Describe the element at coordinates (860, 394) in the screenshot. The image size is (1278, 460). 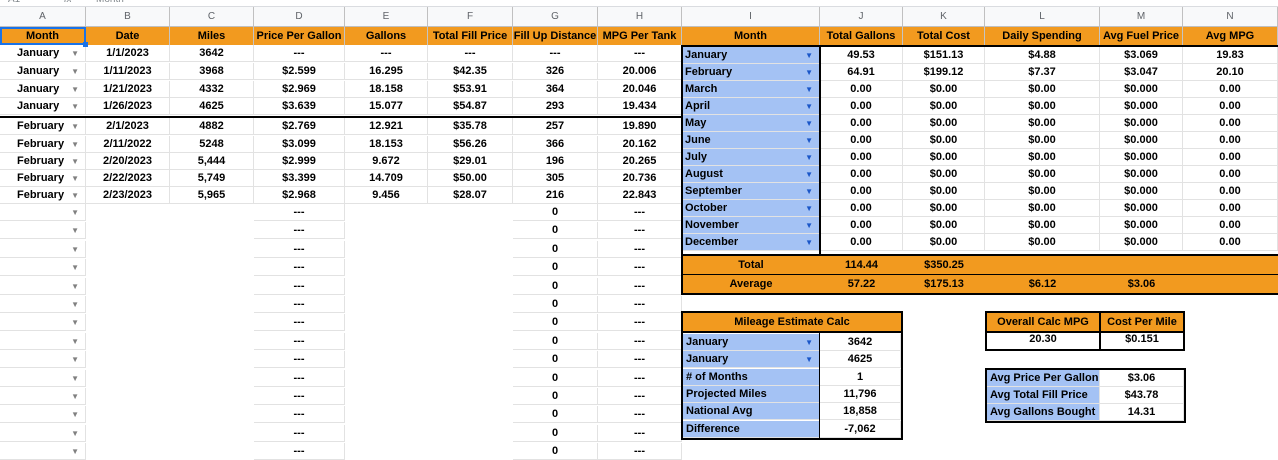
I see `mileage-value: 11,796` at that location.